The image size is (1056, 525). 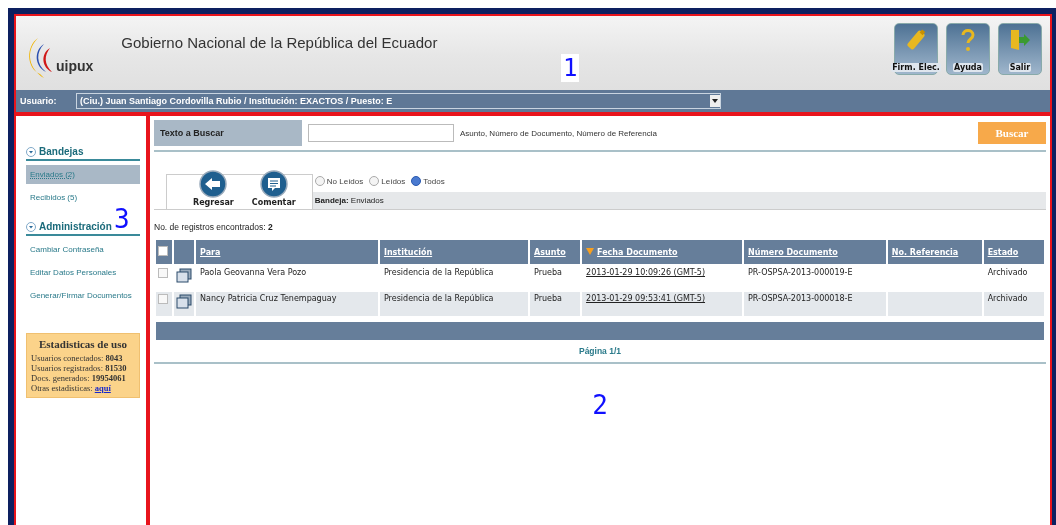 I want to click on documents-icon, so click(x=184, y=276).